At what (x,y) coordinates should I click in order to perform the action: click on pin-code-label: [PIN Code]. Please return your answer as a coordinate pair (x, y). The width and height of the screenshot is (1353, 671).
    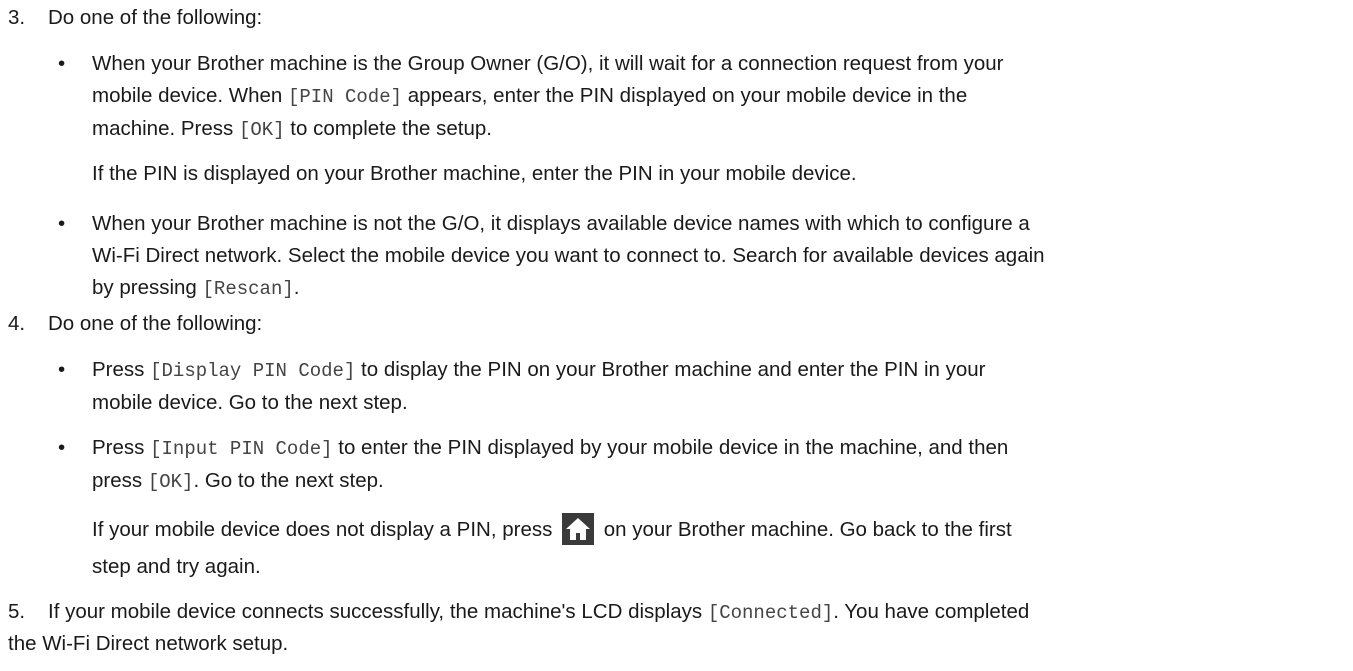
    Looking at the image, I should click on (345, 97).